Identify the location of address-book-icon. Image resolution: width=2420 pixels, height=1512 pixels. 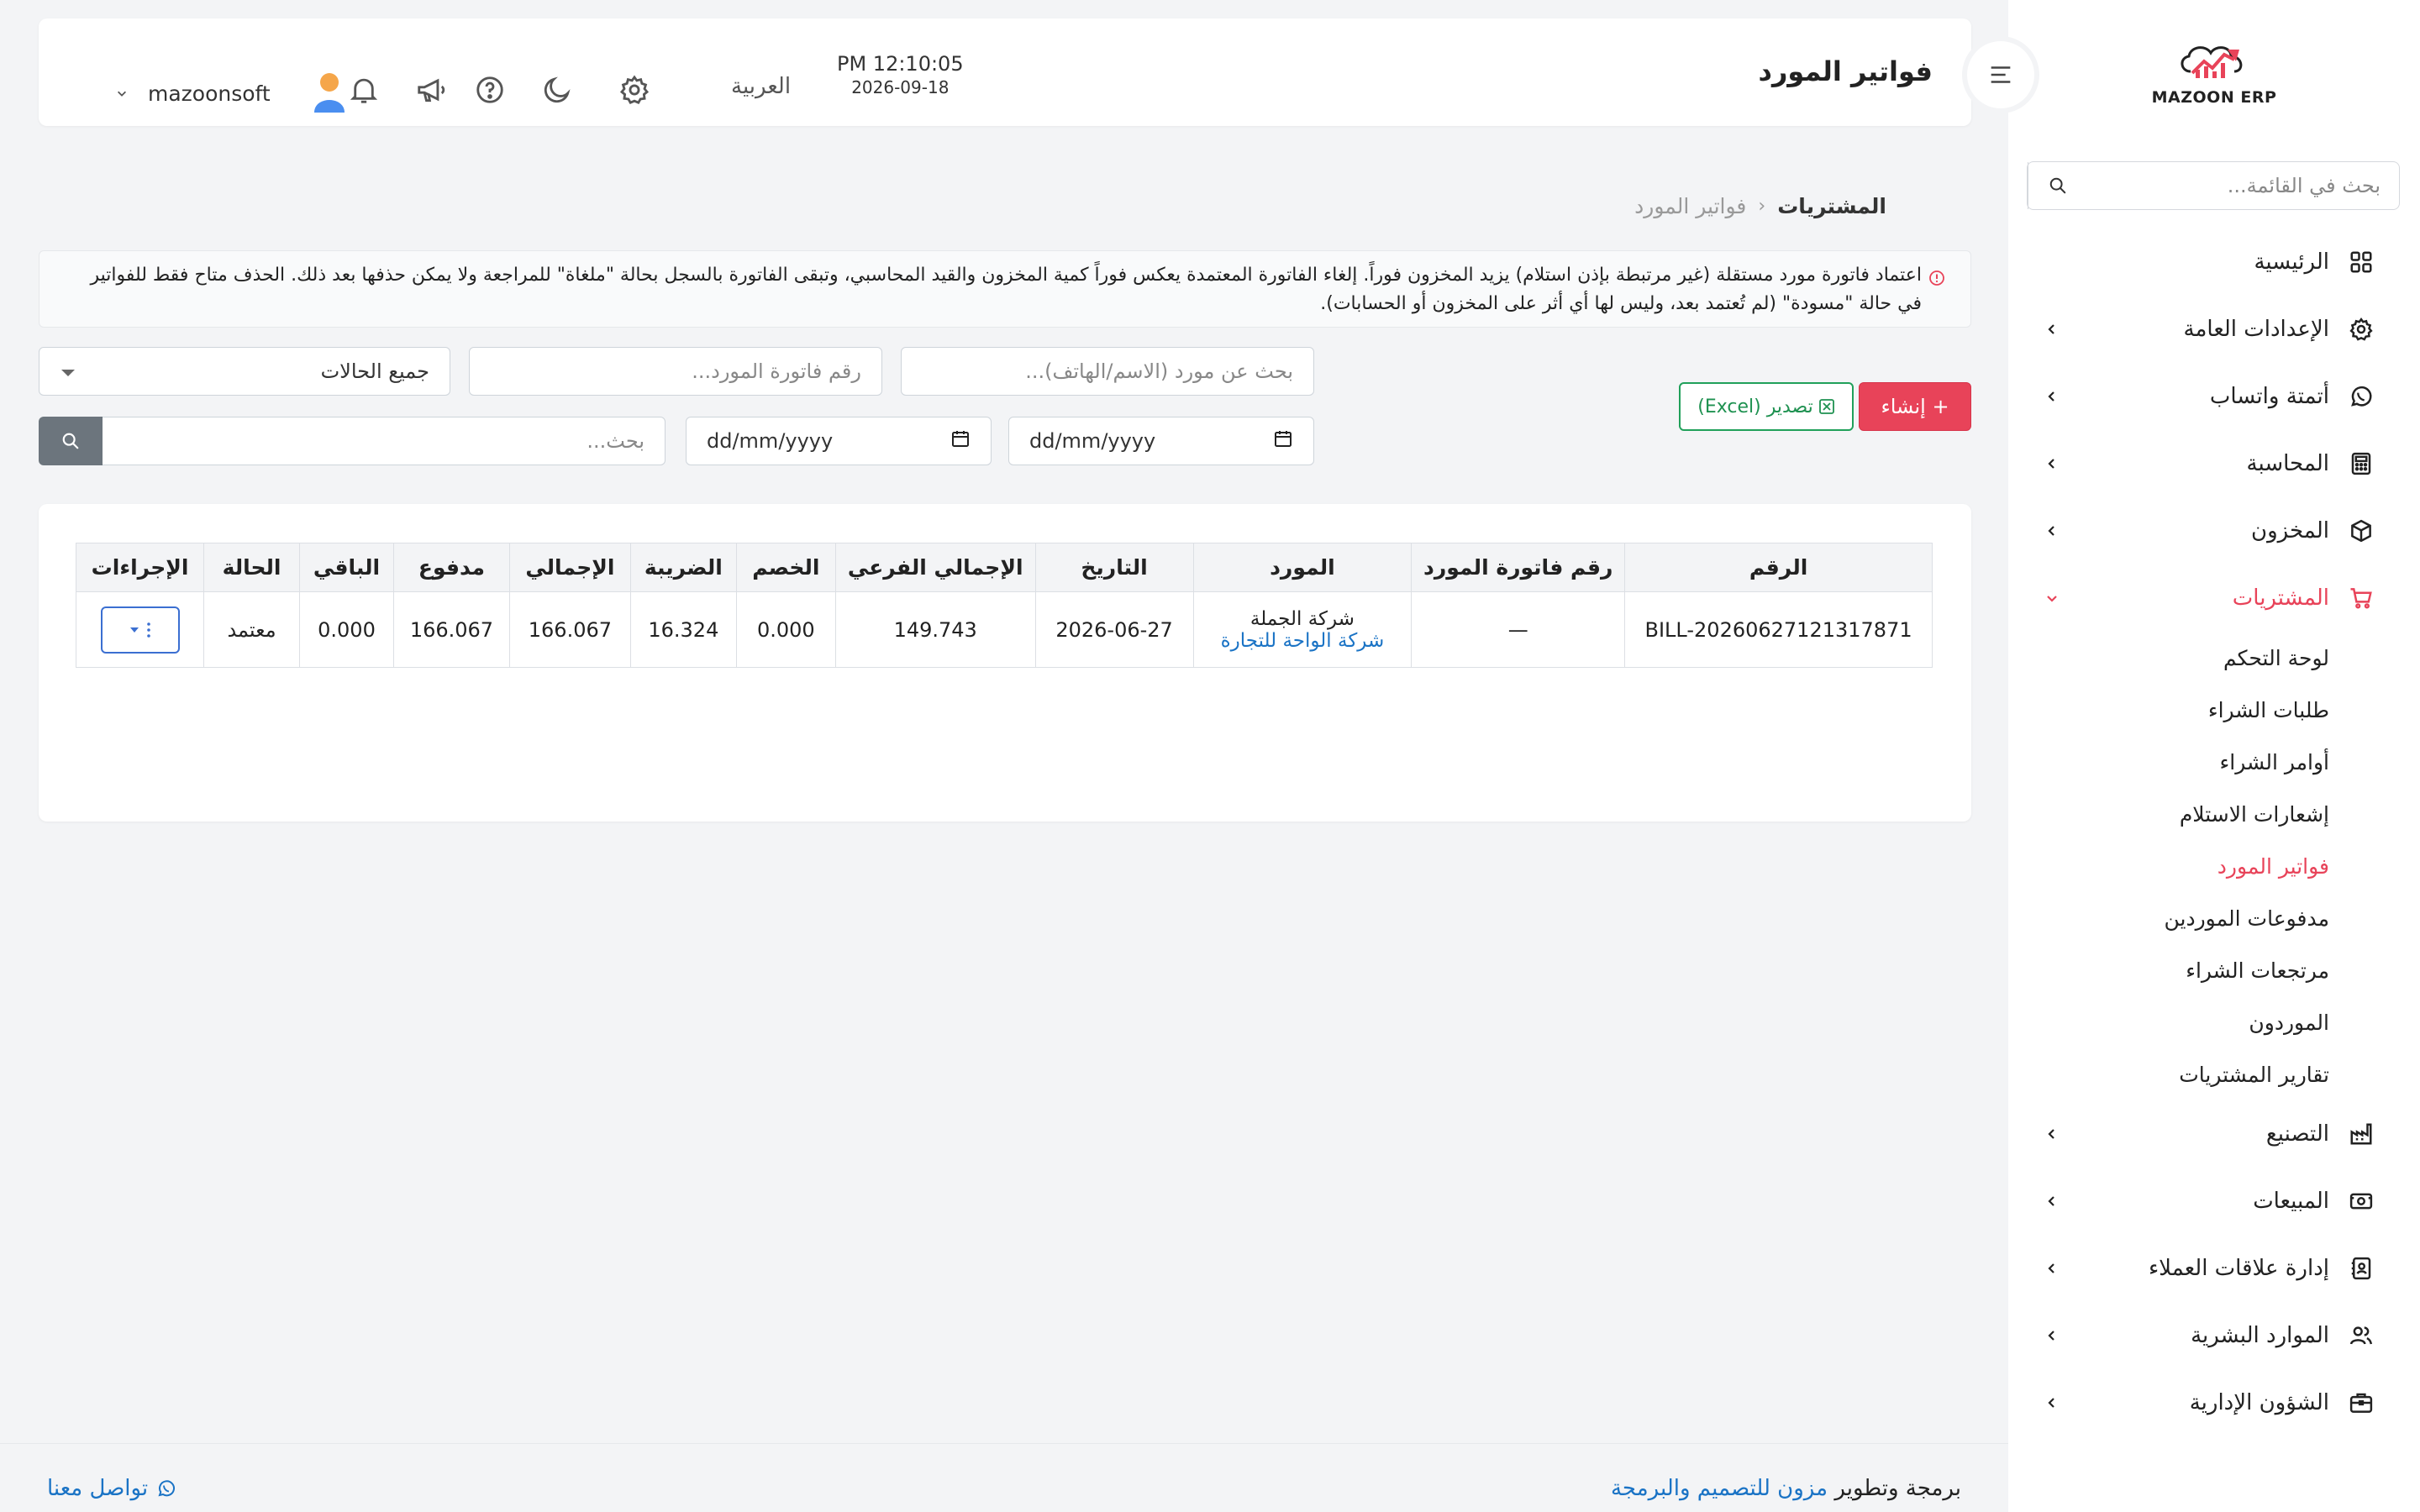
(2361, 1268).